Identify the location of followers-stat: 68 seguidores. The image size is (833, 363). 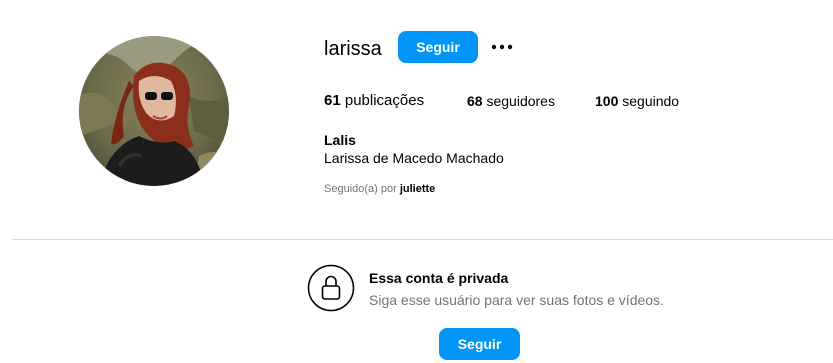
(511, 101).